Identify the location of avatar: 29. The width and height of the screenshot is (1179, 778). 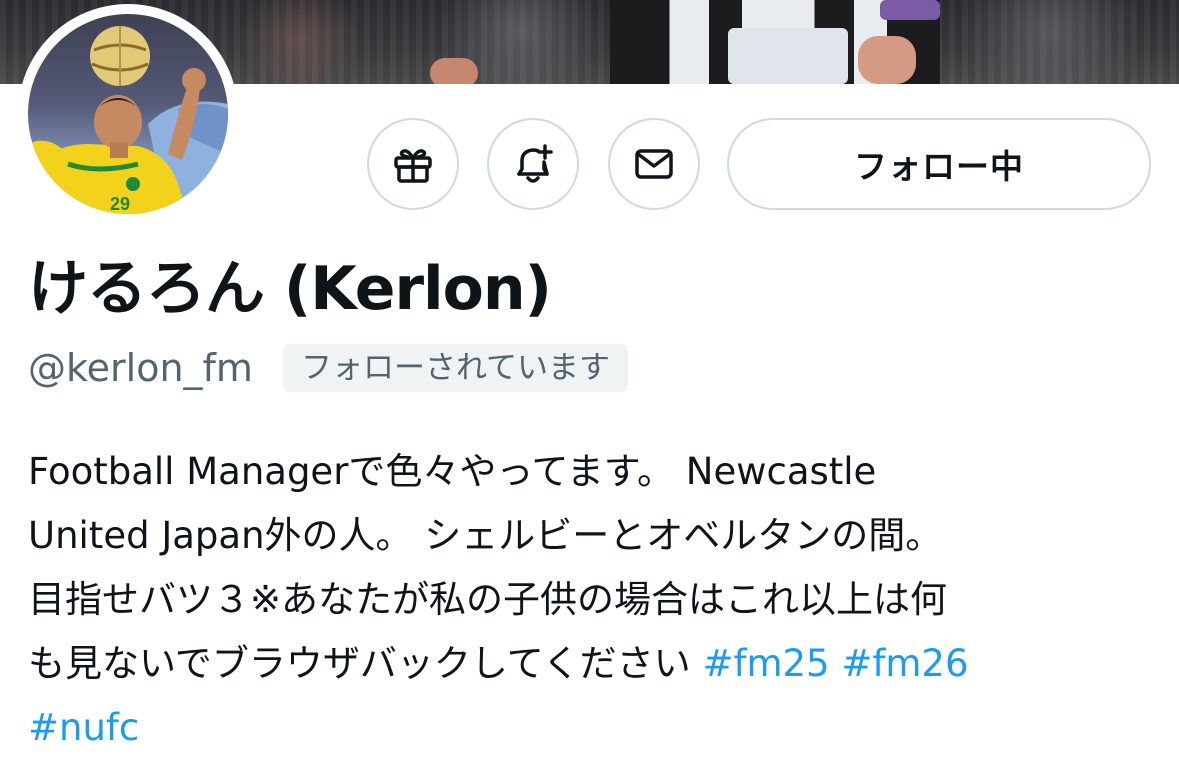
(128, 114).